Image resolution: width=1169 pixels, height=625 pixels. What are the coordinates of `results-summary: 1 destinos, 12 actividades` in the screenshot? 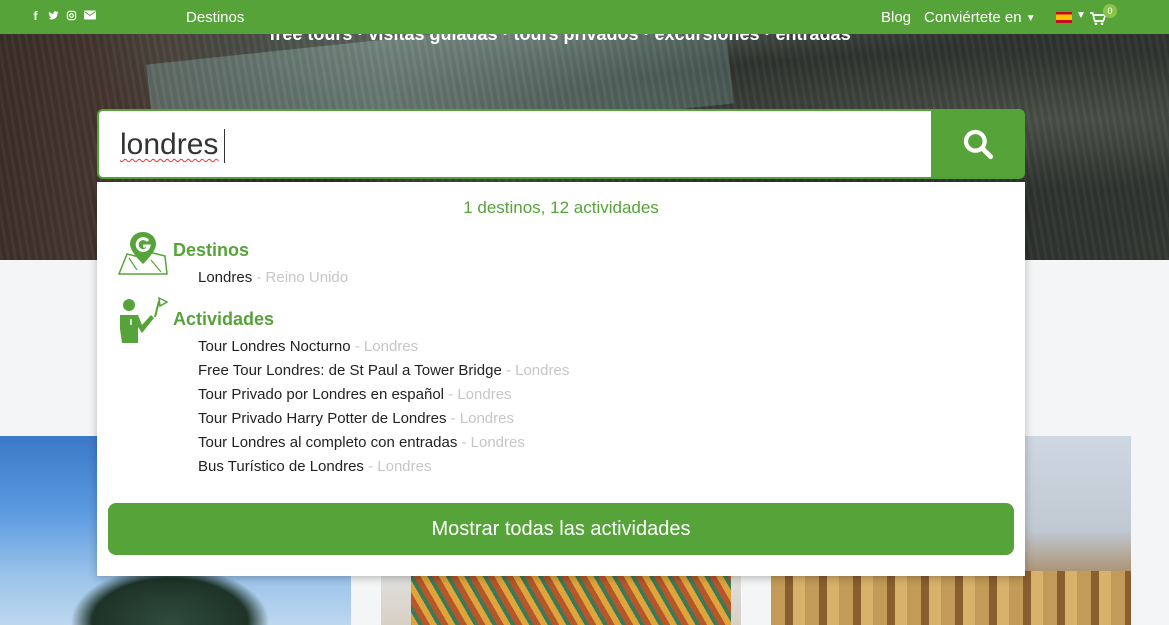 It's located at (561, 207).